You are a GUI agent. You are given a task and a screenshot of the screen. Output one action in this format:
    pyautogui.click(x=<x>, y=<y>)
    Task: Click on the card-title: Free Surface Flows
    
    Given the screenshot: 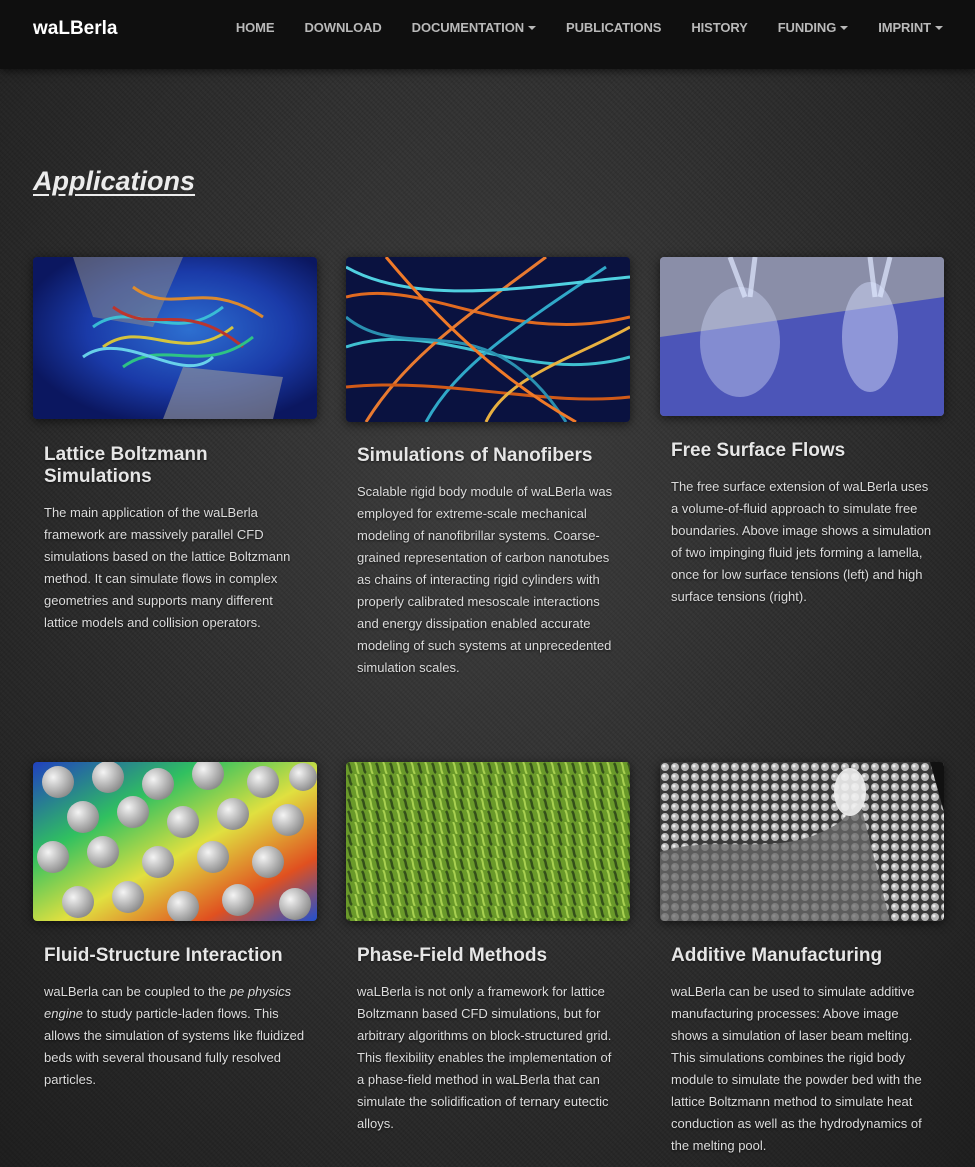 What is the action you would take?
    pyautogui.click(x=758, y=450)
    